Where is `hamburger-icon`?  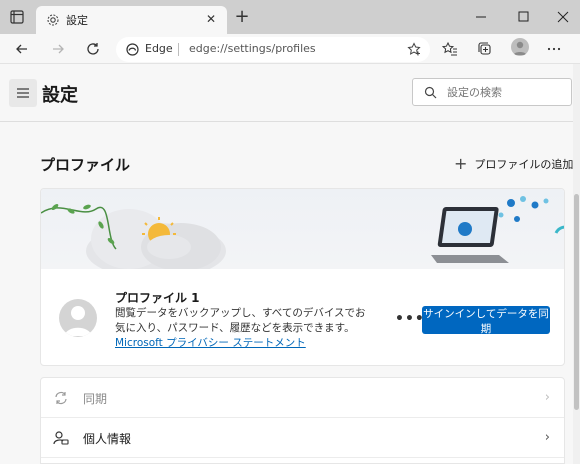 hamburger-icon is located at coordinates (23, 93).